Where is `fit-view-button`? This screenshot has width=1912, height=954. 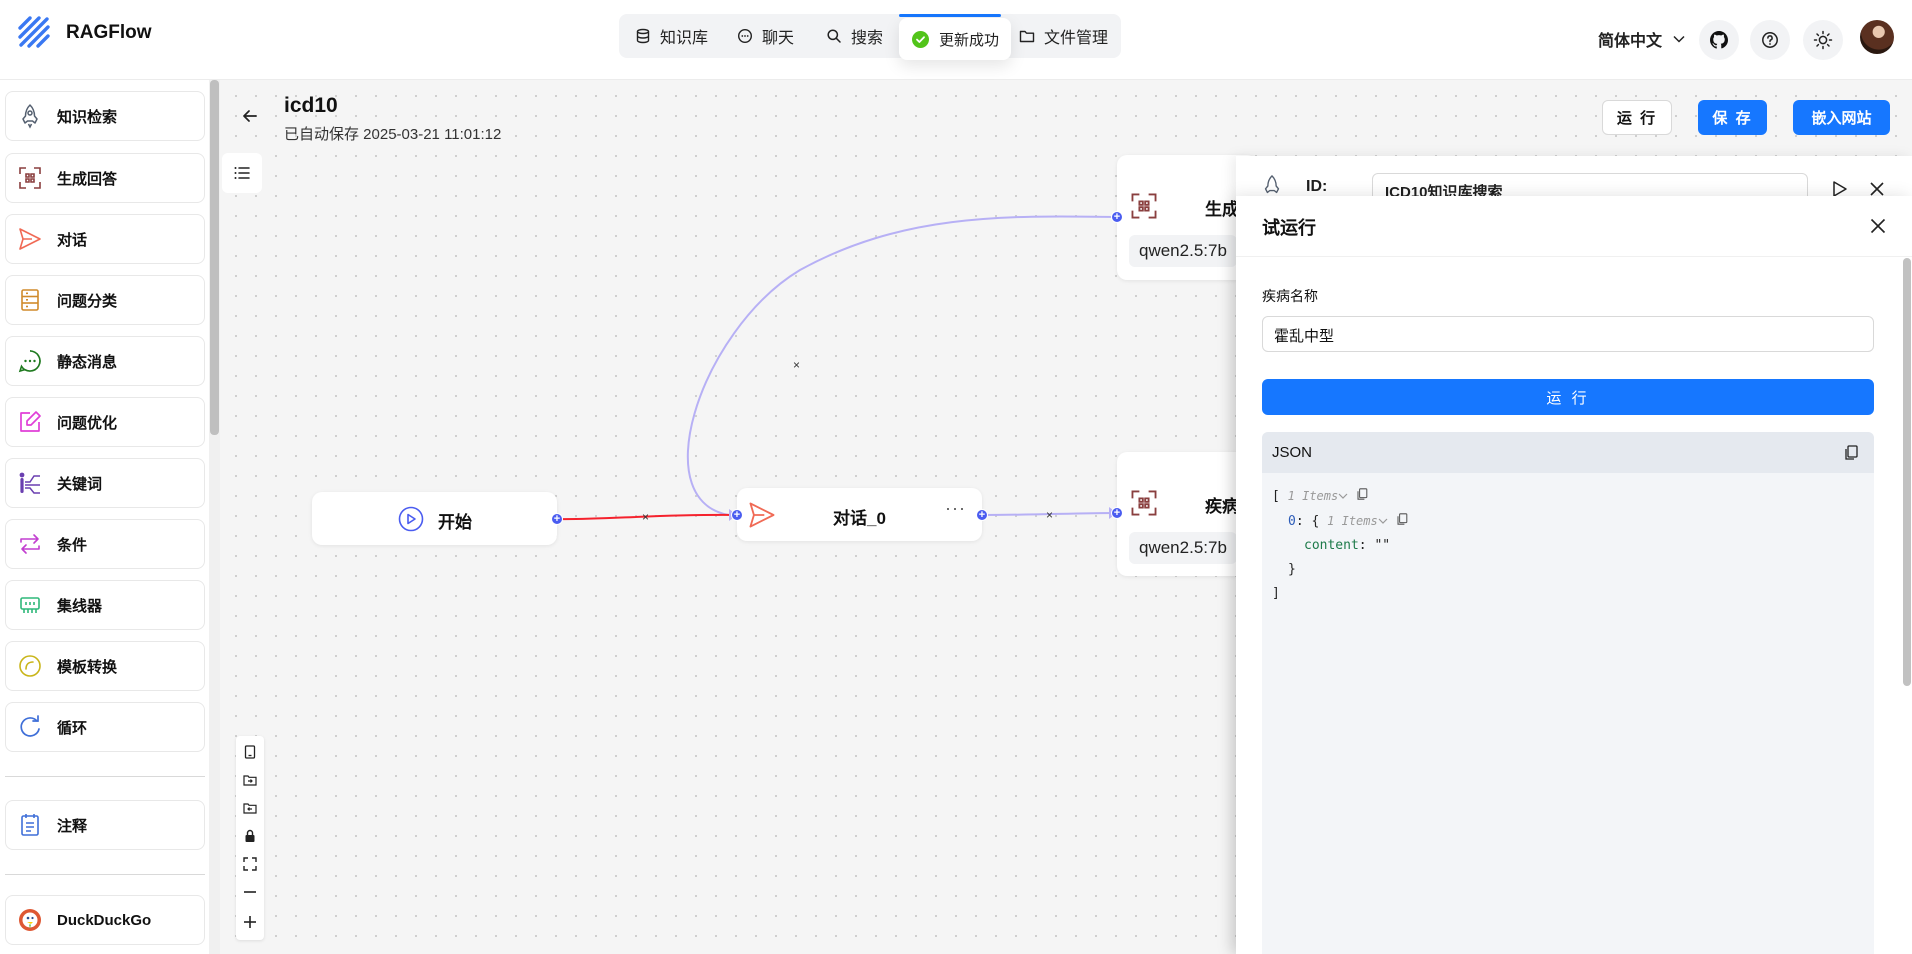
fit-view-button is located at coordinates (250, 864).